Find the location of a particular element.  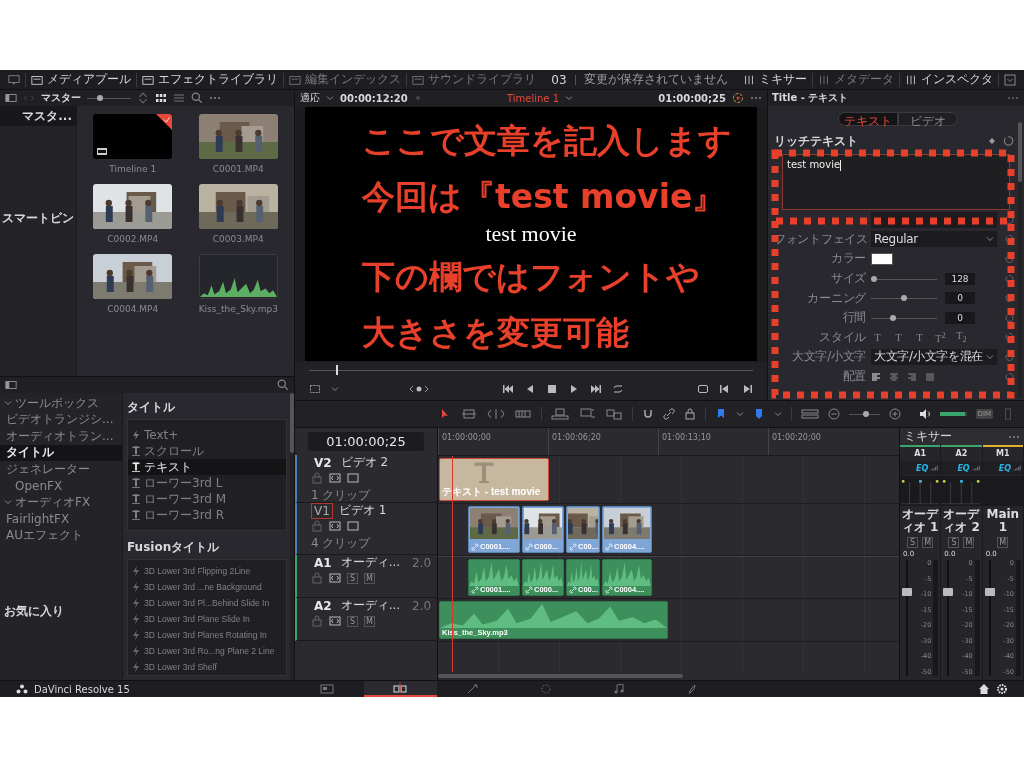

tree-item: オーディオFX is located at coordinates (61, 502).